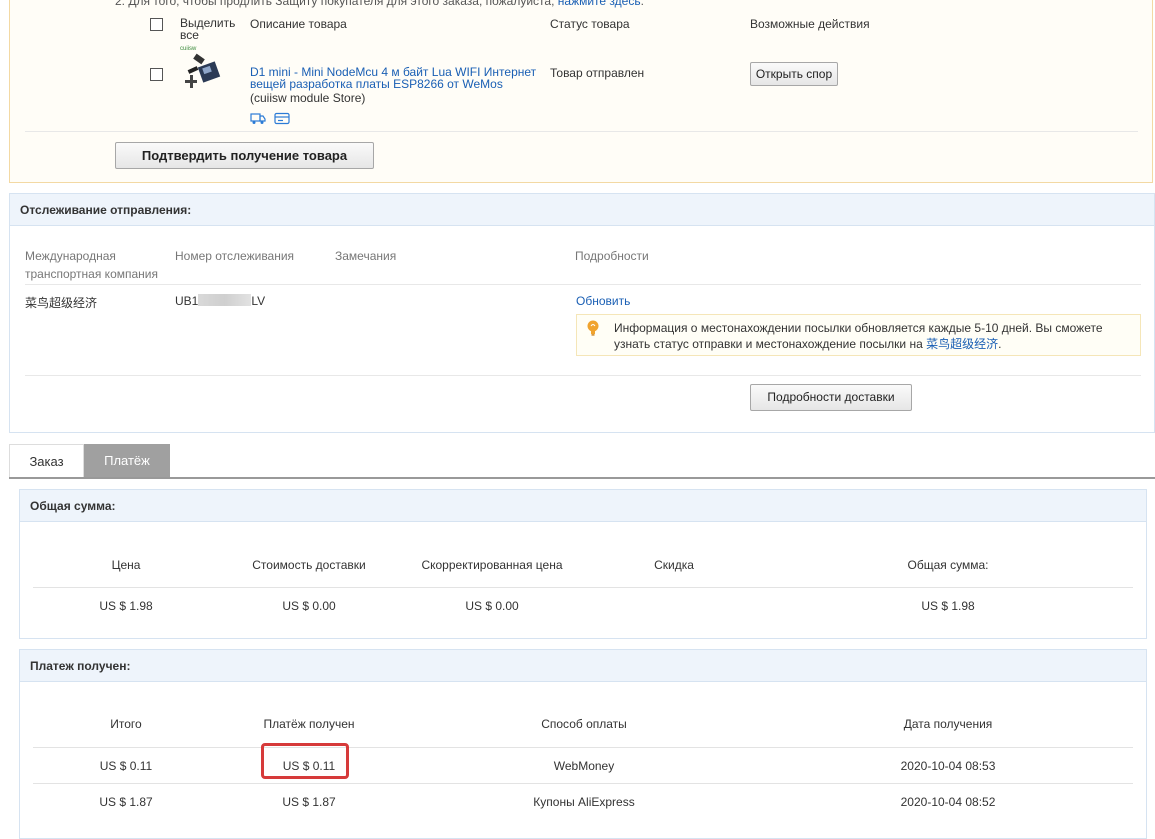 Image resolution: width=1155 pixels, height=839 pixels. What do you see at coordinates (584, 766) in the screenshot?
I see `row1-method: WebMoney` at bounding box center [584, 766].